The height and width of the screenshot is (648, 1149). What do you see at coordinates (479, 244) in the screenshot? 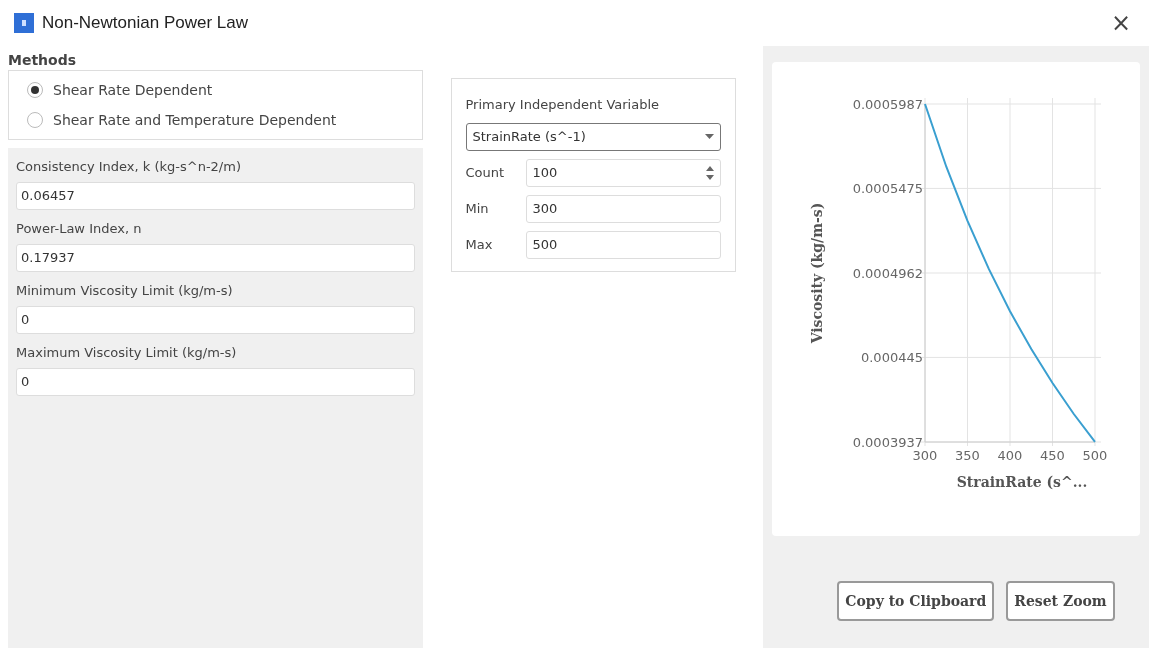
I see `field-label: Max` at bounding box center [479, 244].